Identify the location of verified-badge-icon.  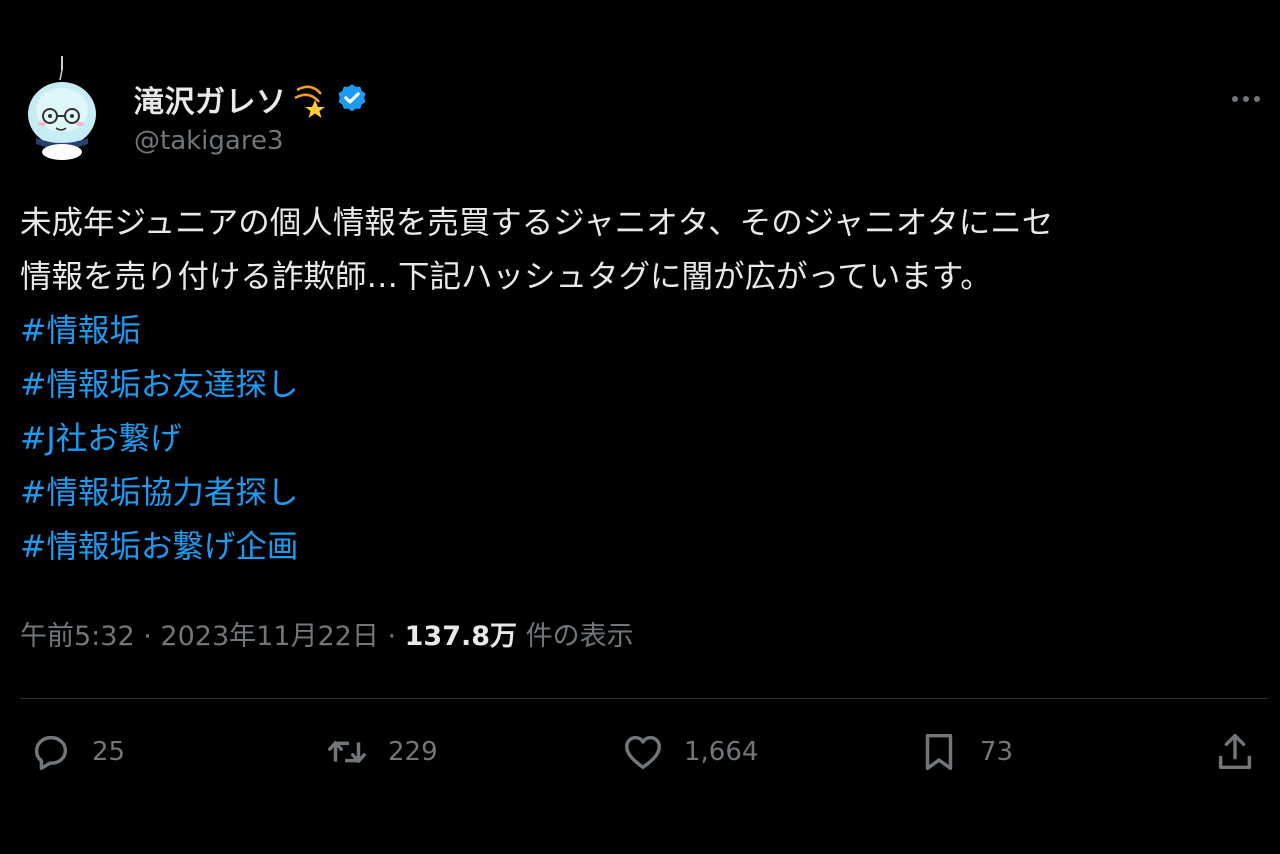
(352, 99).